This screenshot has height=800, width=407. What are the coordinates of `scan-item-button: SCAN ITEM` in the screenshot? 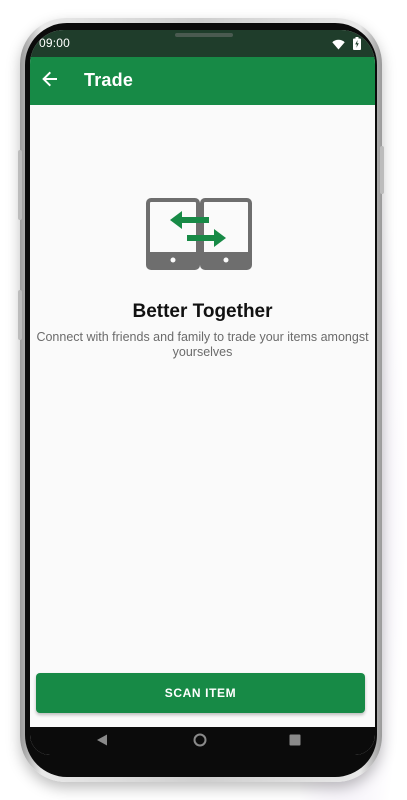 It's located at (200, 693).